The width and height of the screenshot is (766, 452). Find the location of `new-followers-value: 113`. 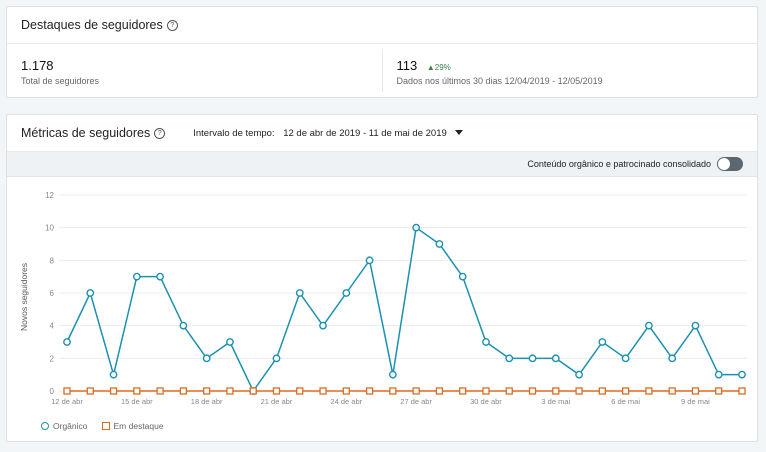

new-followers-value: 113 is located at coordinates (407, 65).